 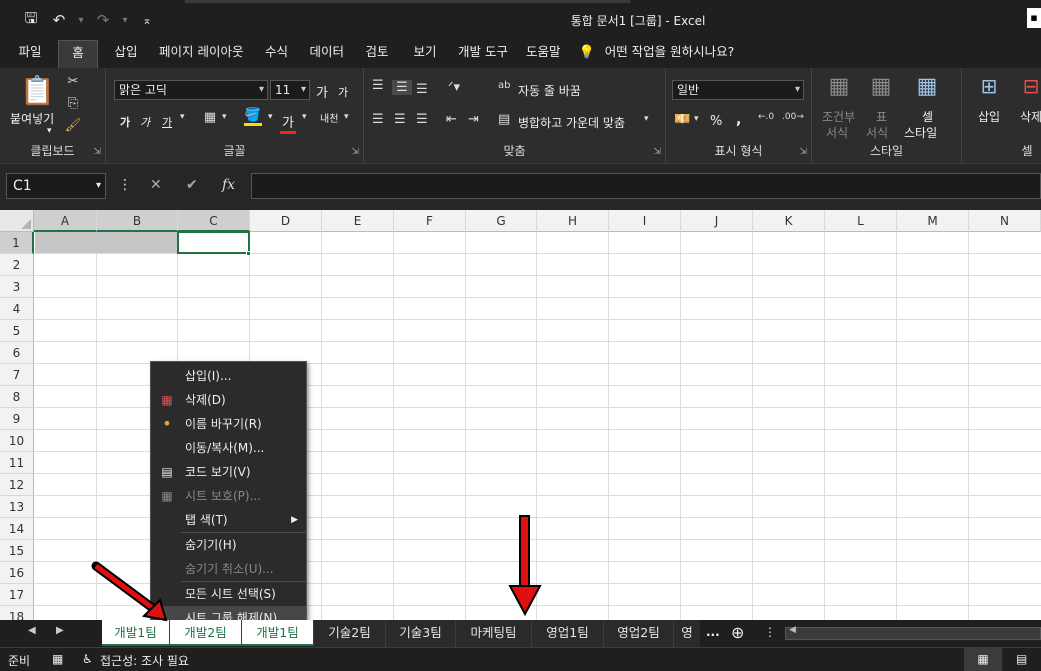 I want to click on row-header: 2, so click(x=17, y=265).